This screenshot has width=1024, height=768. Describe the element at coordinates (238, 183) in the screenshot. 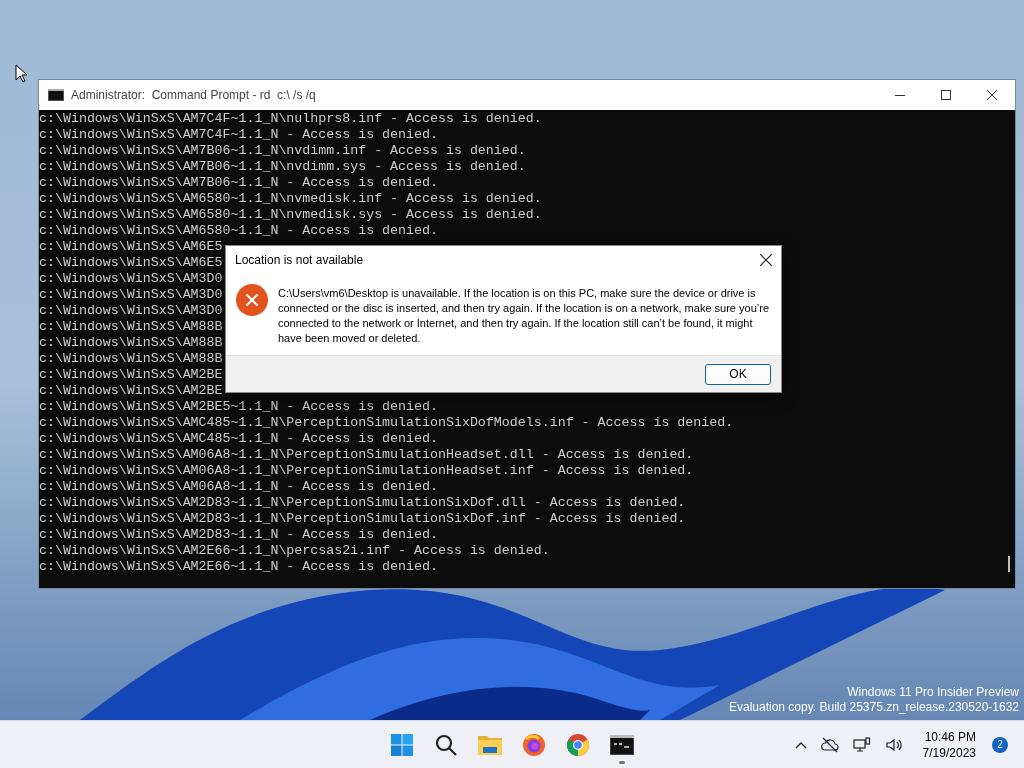

I see `console-line: c:\Windows\WinSxS\AM7B06~1.1_N - Access is denied.` at that location.